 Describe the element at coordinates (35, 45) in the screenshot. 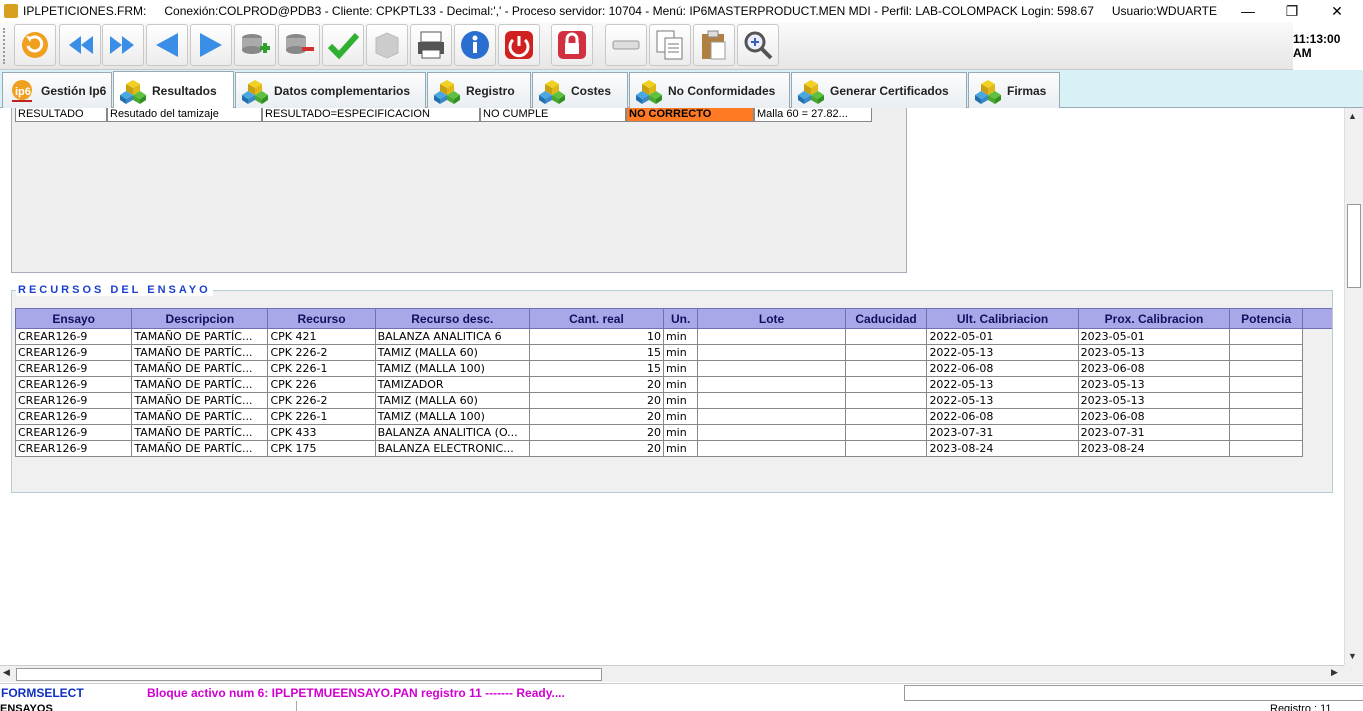

I see `refresh-button` at that location.